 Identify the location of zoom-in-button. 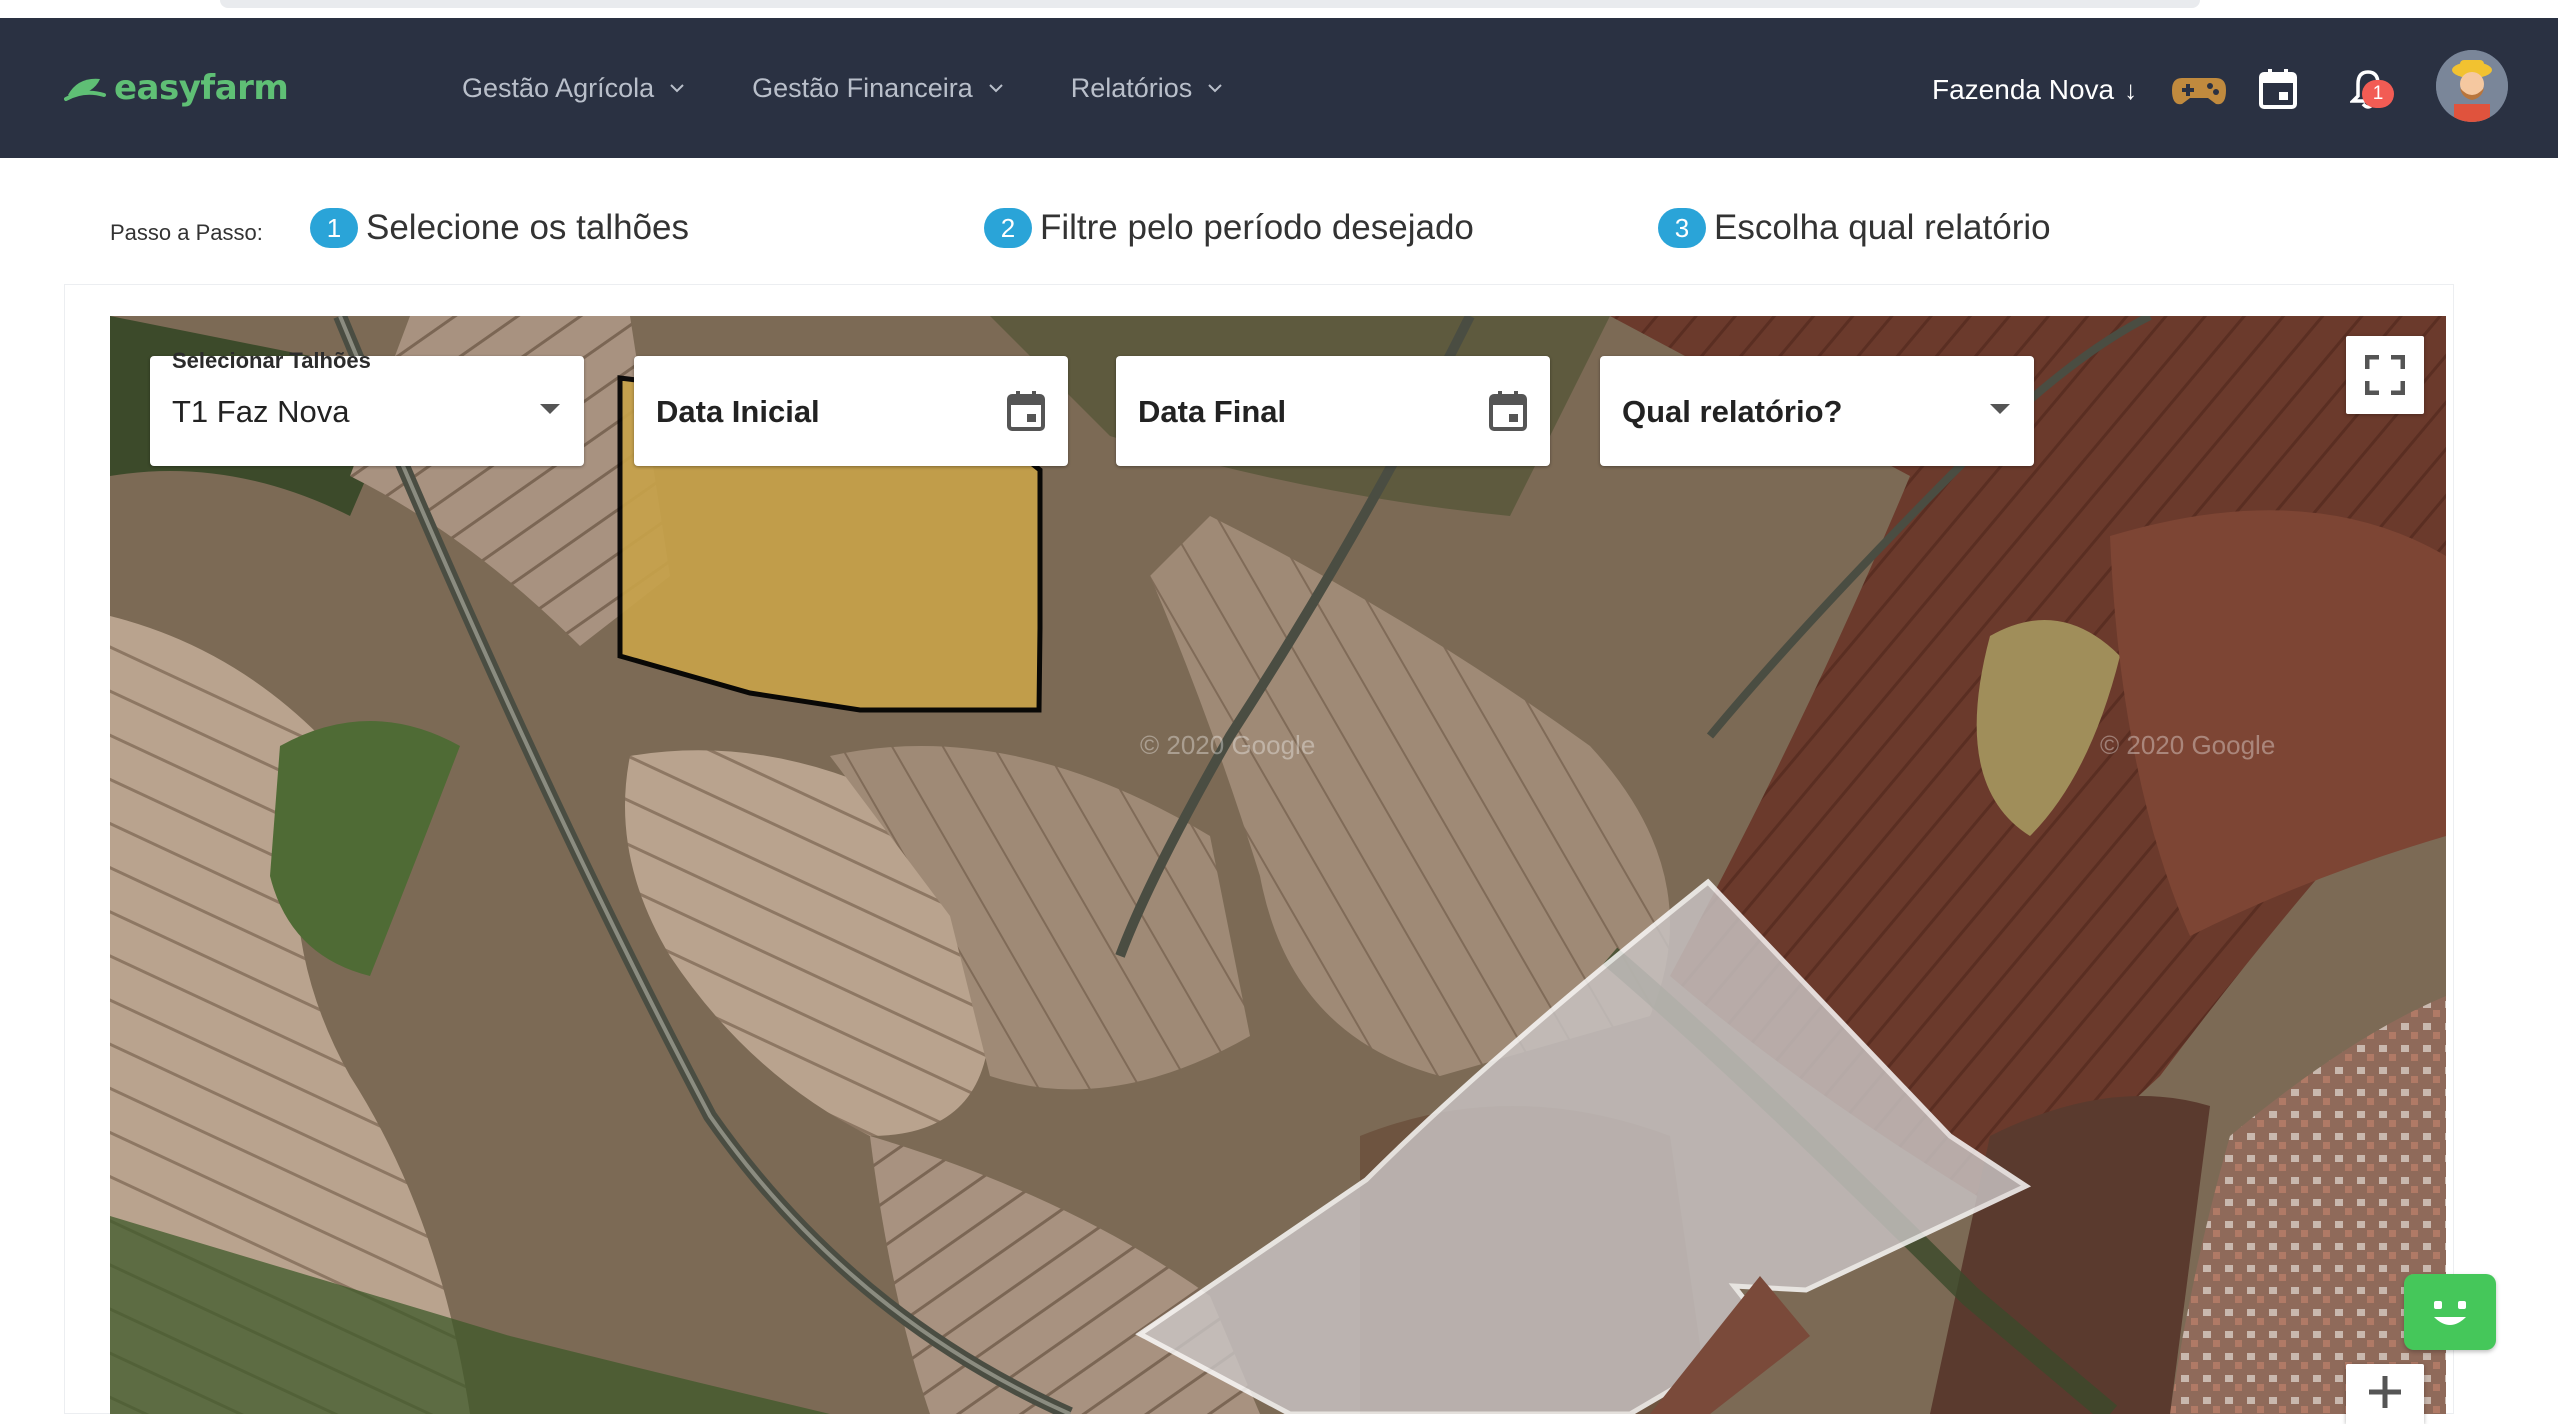
(2385, 1394).